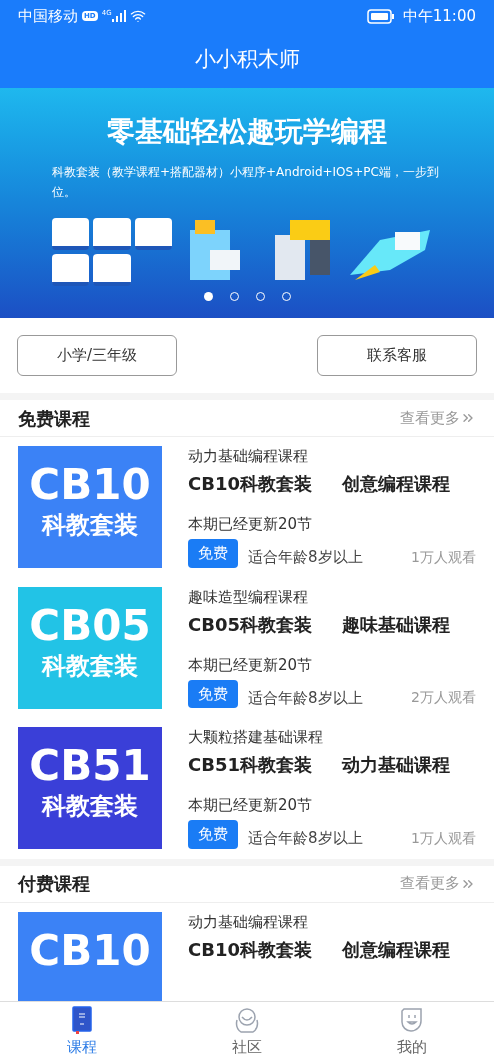  Describe the element at coordinates (396, 765) in the screenshot. I see `course-subtitle: 动力基础课程` at that location.